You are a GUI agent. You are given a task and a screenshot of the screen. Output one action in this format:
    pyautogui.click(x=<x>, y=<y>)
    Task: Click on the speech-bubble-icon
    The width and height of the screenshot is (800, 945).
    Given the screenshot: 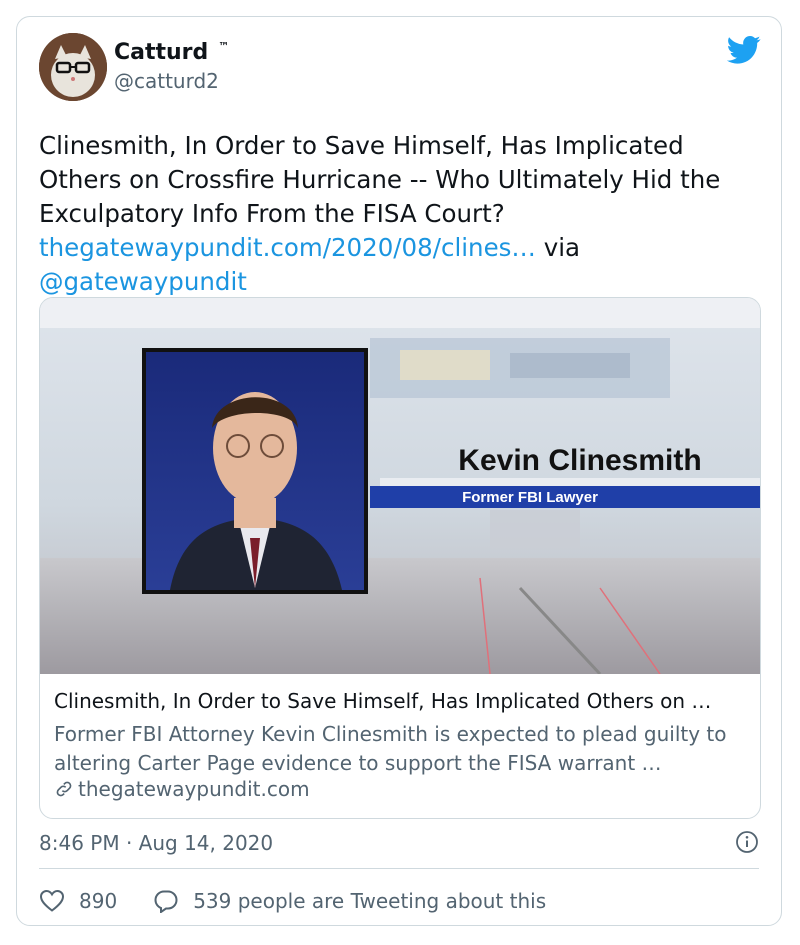 What is the action you would take?
    pyautogui.click(x=166, y=901)
    